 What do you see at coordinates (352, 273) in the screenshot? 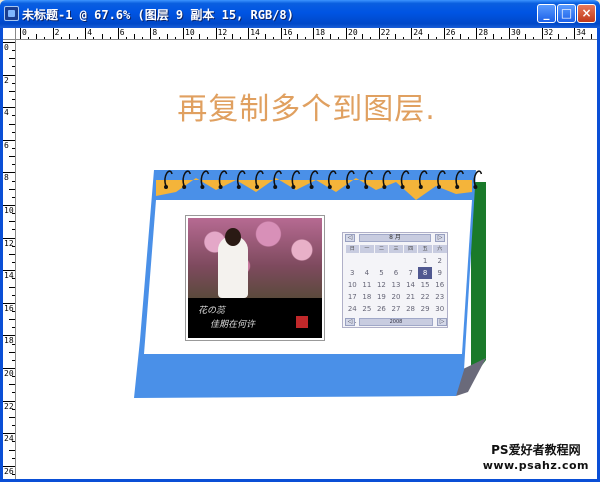
I see `day-cell: 3` at bounding box center [352, 273].